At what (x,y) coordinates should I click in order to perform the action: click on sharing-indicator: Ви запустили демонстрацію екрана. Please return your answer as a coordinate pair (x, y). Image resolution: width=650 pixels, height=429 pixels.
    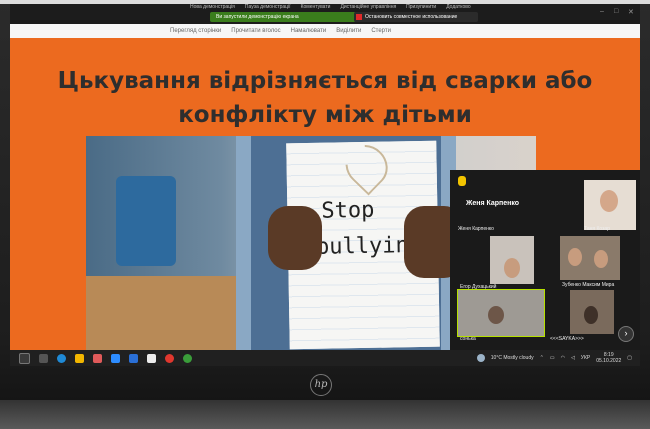
    Looking at the image, I should click on (283, 17).